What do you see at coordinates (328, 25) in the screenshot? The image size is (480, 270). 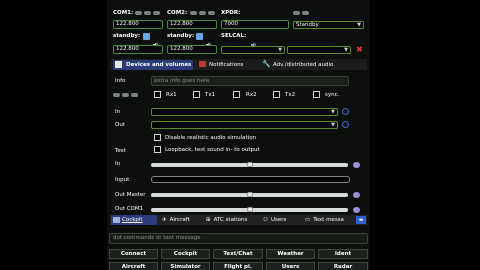 I see `xpdr-mode-select: Standby ▼` at bounding box center [328, 25].